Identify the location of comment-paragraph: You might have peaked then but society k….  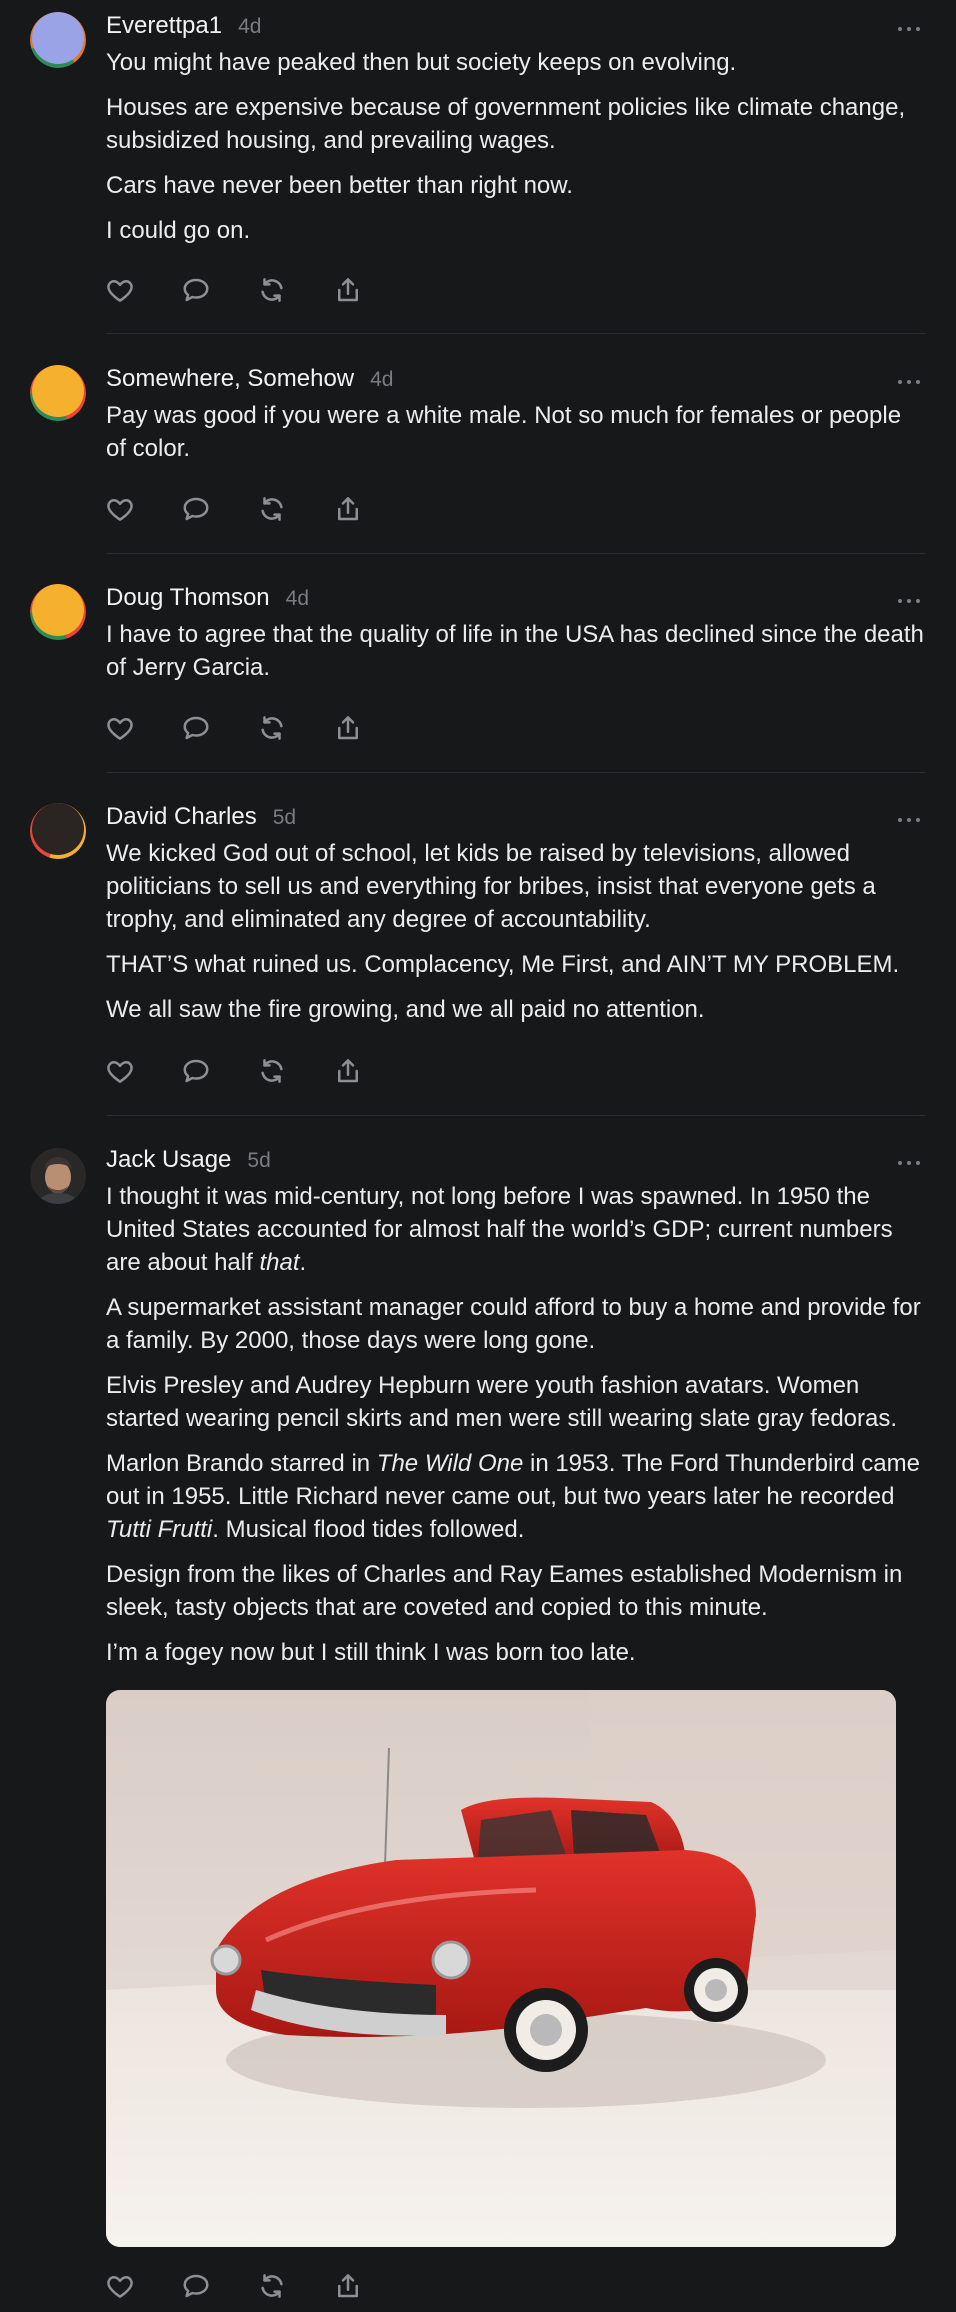
(421, 62).